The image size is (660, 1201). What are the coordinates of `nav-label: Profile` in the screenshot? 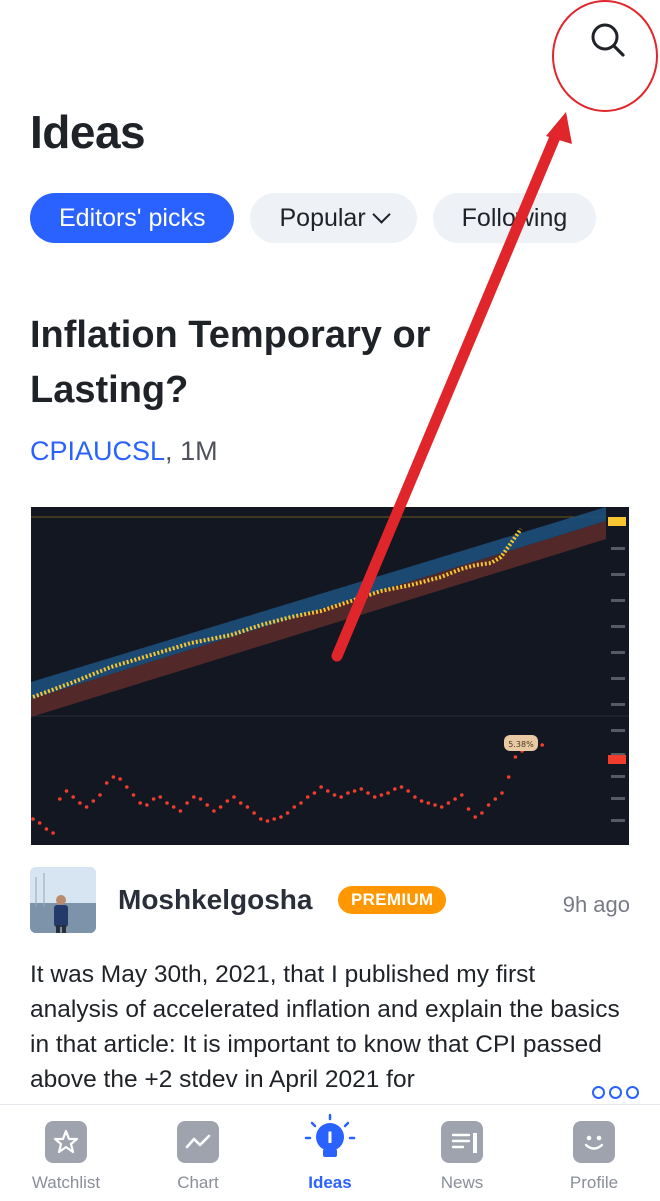 It's located at (594, 1182).